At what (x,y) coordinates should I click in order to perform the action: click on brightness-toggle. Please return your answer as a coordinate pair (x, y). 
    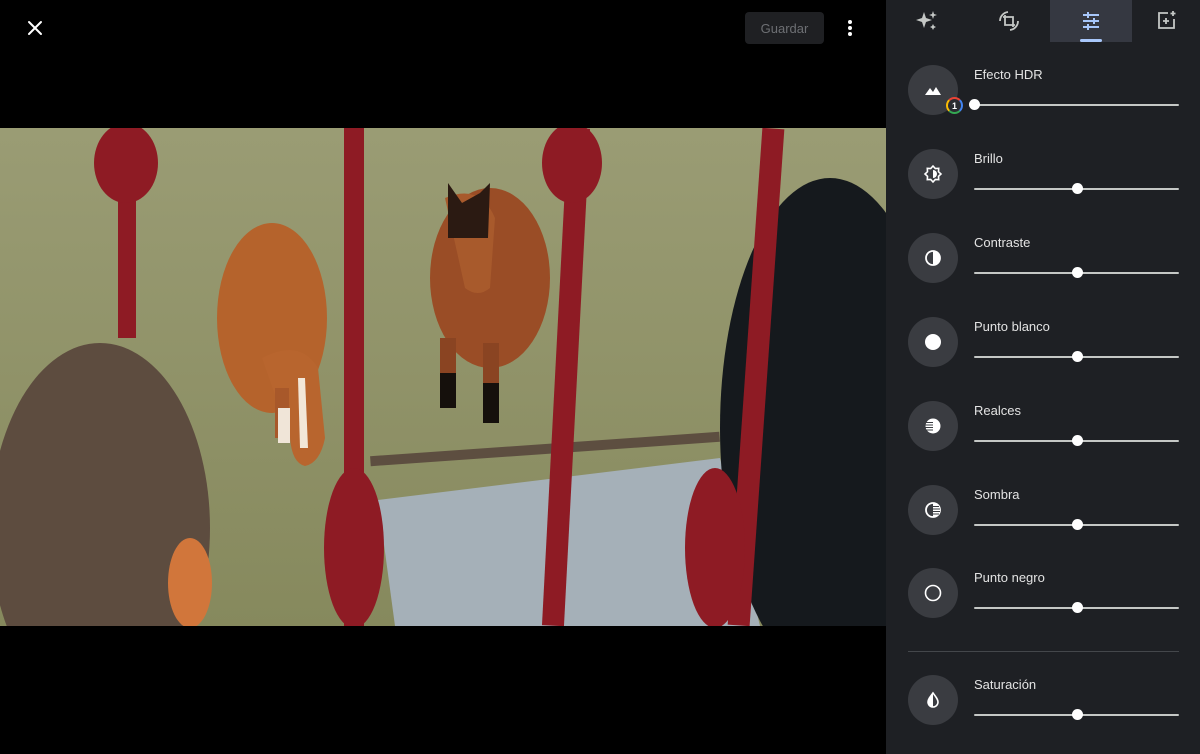
    Looking at the image, I should click on (933, 174).